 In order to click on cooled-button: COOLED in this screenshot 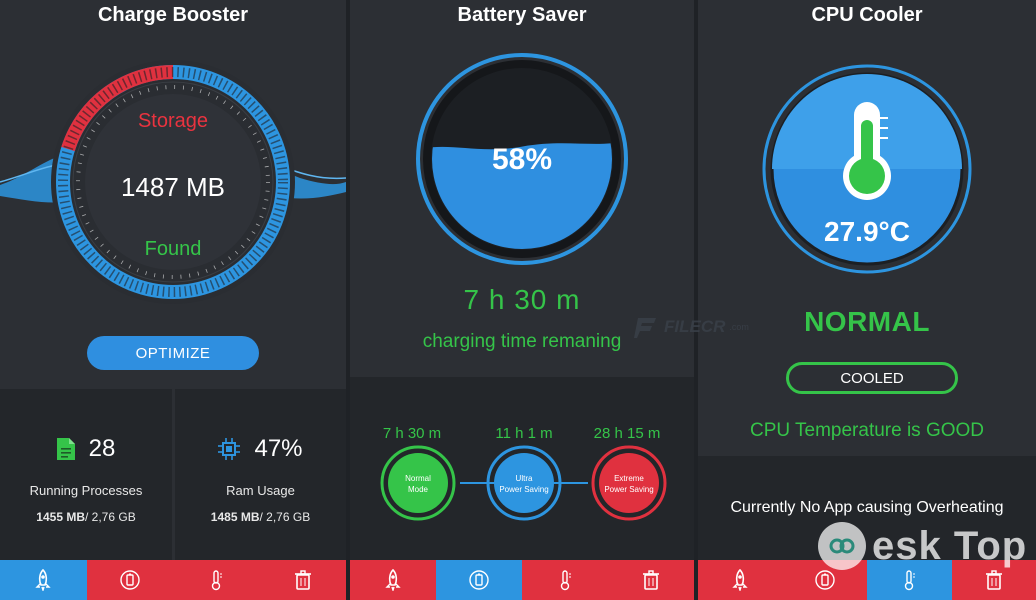, I will do `click(872, 378)`.